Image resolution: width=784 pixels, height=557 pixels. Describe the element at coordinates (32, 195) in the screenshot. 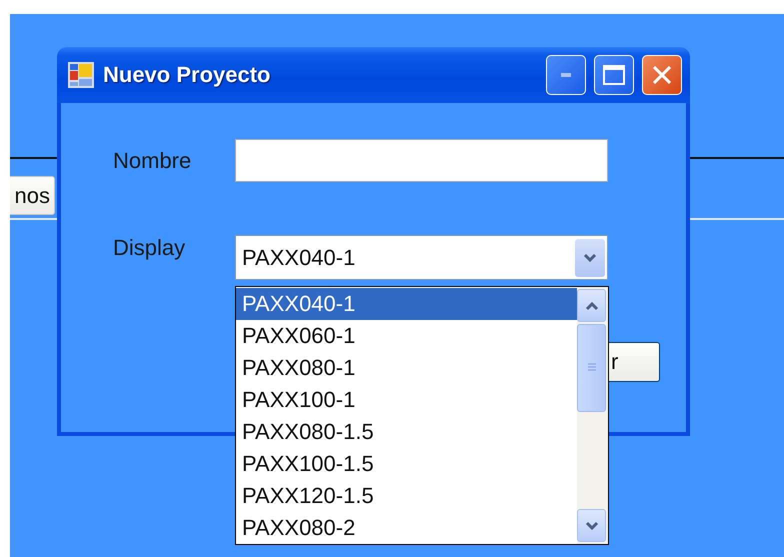

I see `background-button: nos` at that location.